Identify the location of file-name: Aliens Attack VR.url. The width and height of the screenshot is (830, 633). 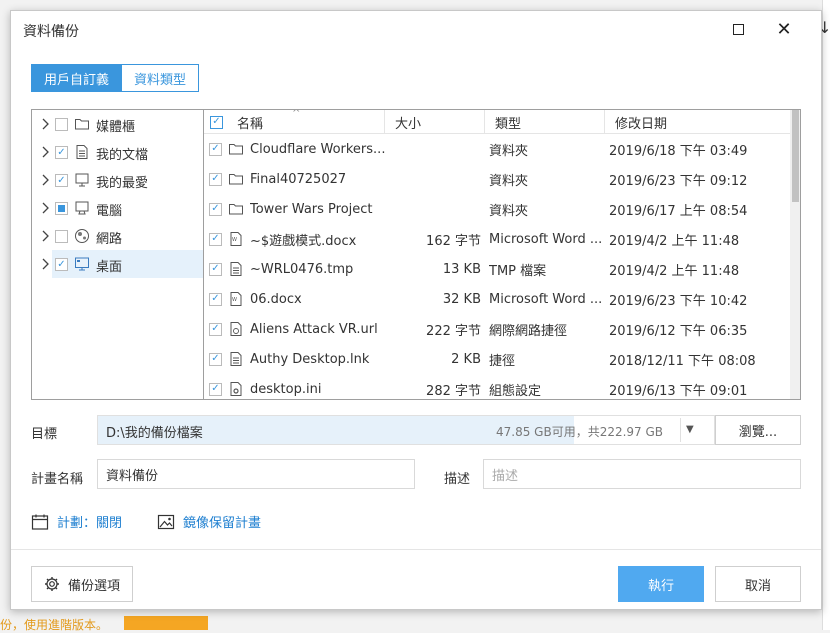
(314, 329).